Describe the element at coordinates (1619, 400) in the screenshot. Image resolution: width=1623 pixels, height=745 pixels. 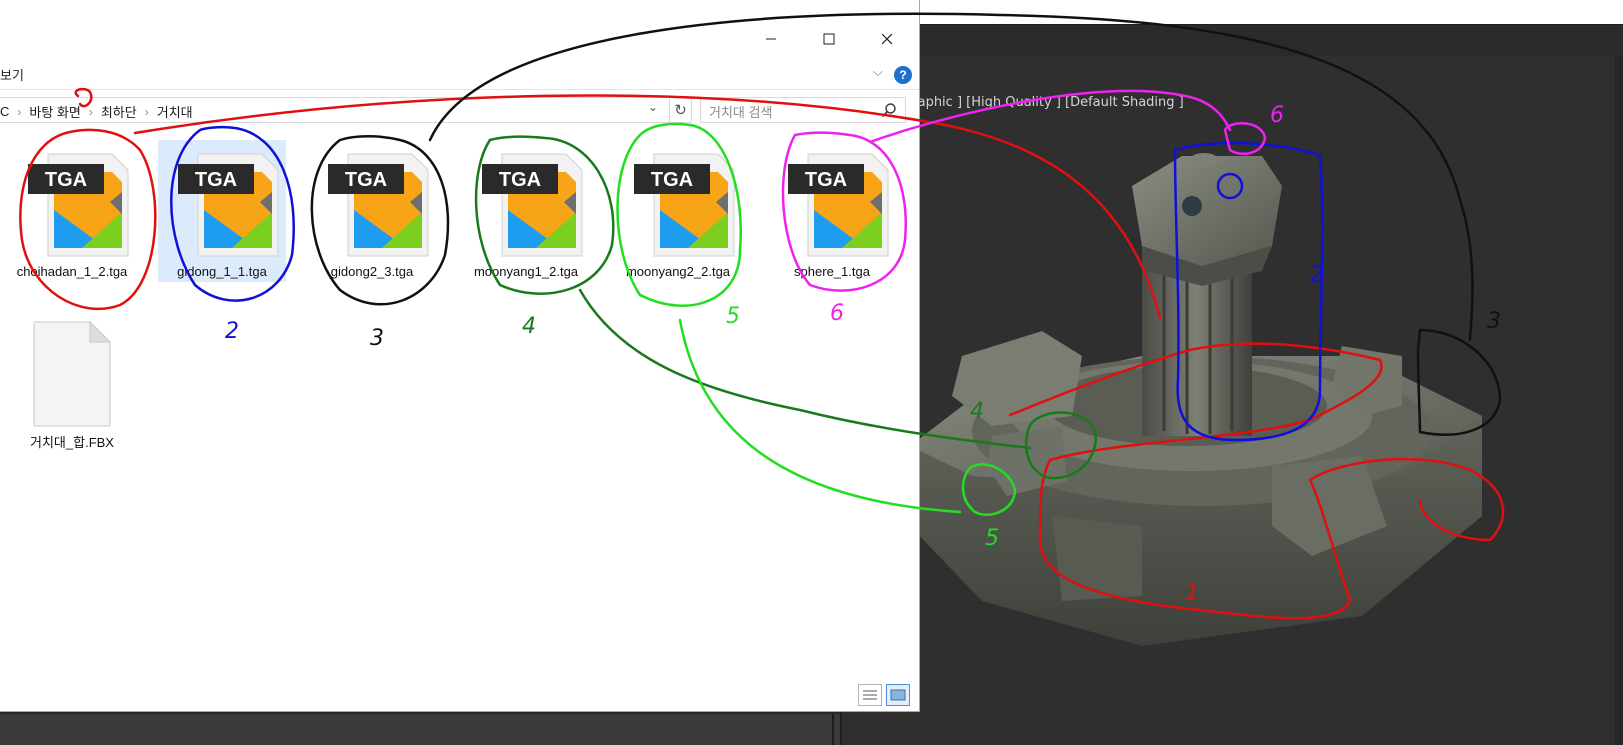
I see `viewport-scrollbar` at that location.